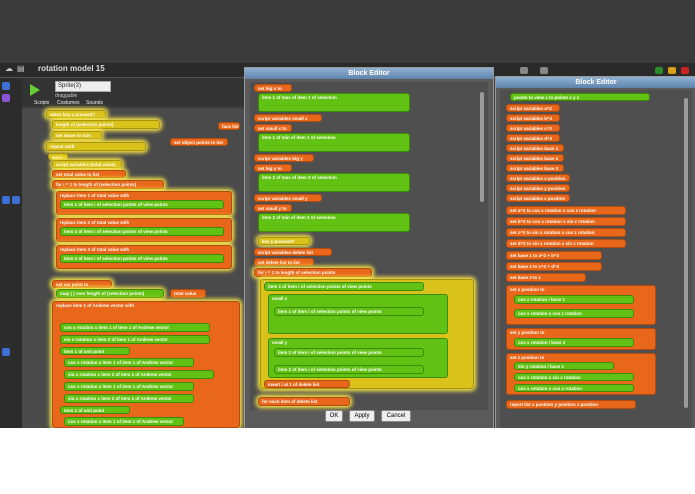 The image size is (695, 494). Describe the element at coordinates (284, 158) in the screenshot. I see `script-variables-block: script variables big y` at that location.